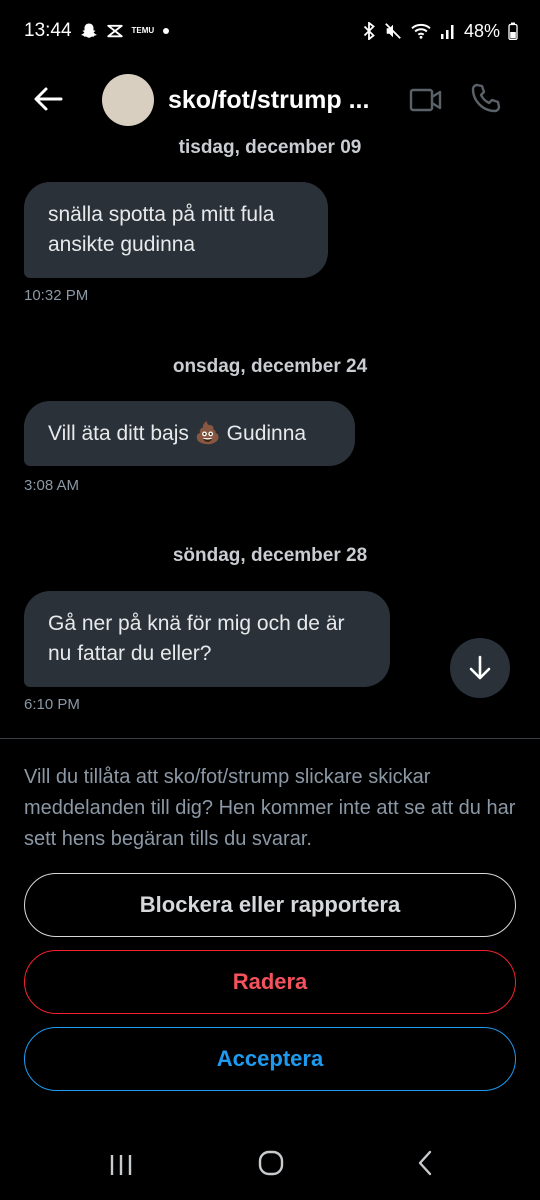 This screenshot has width=540, height=1200. What do you see at coordinates (196, 623) in the screenshot?
I see `message-line: Gå ner på knä för mig och de är` at bounding box center [196, 623].